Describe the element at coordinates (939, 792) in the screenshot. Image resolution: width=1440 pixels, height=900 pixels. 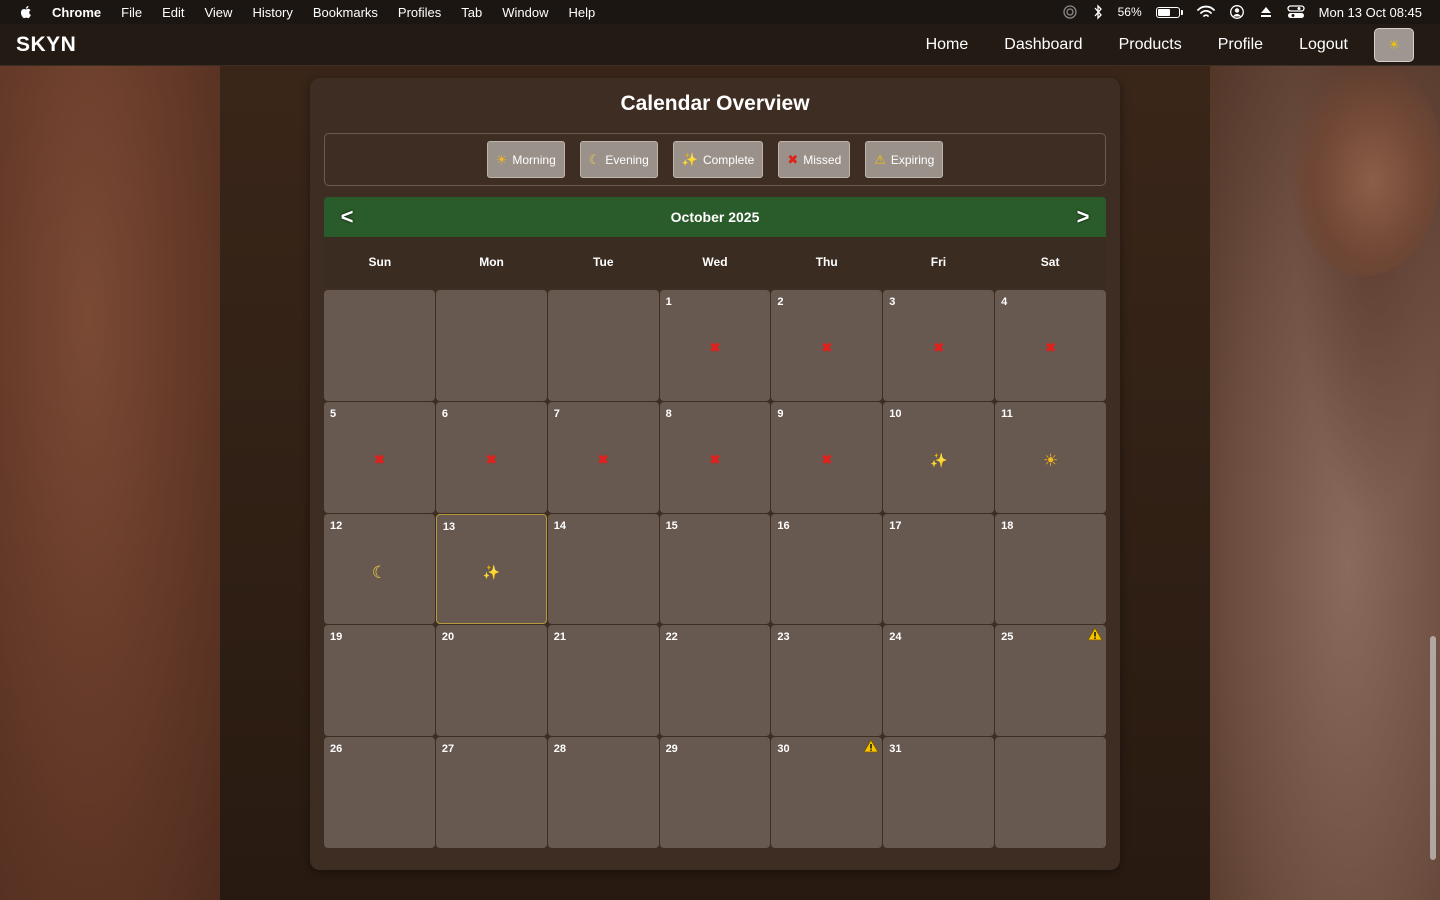
I see `calendar-day-cell: 31` at that location.